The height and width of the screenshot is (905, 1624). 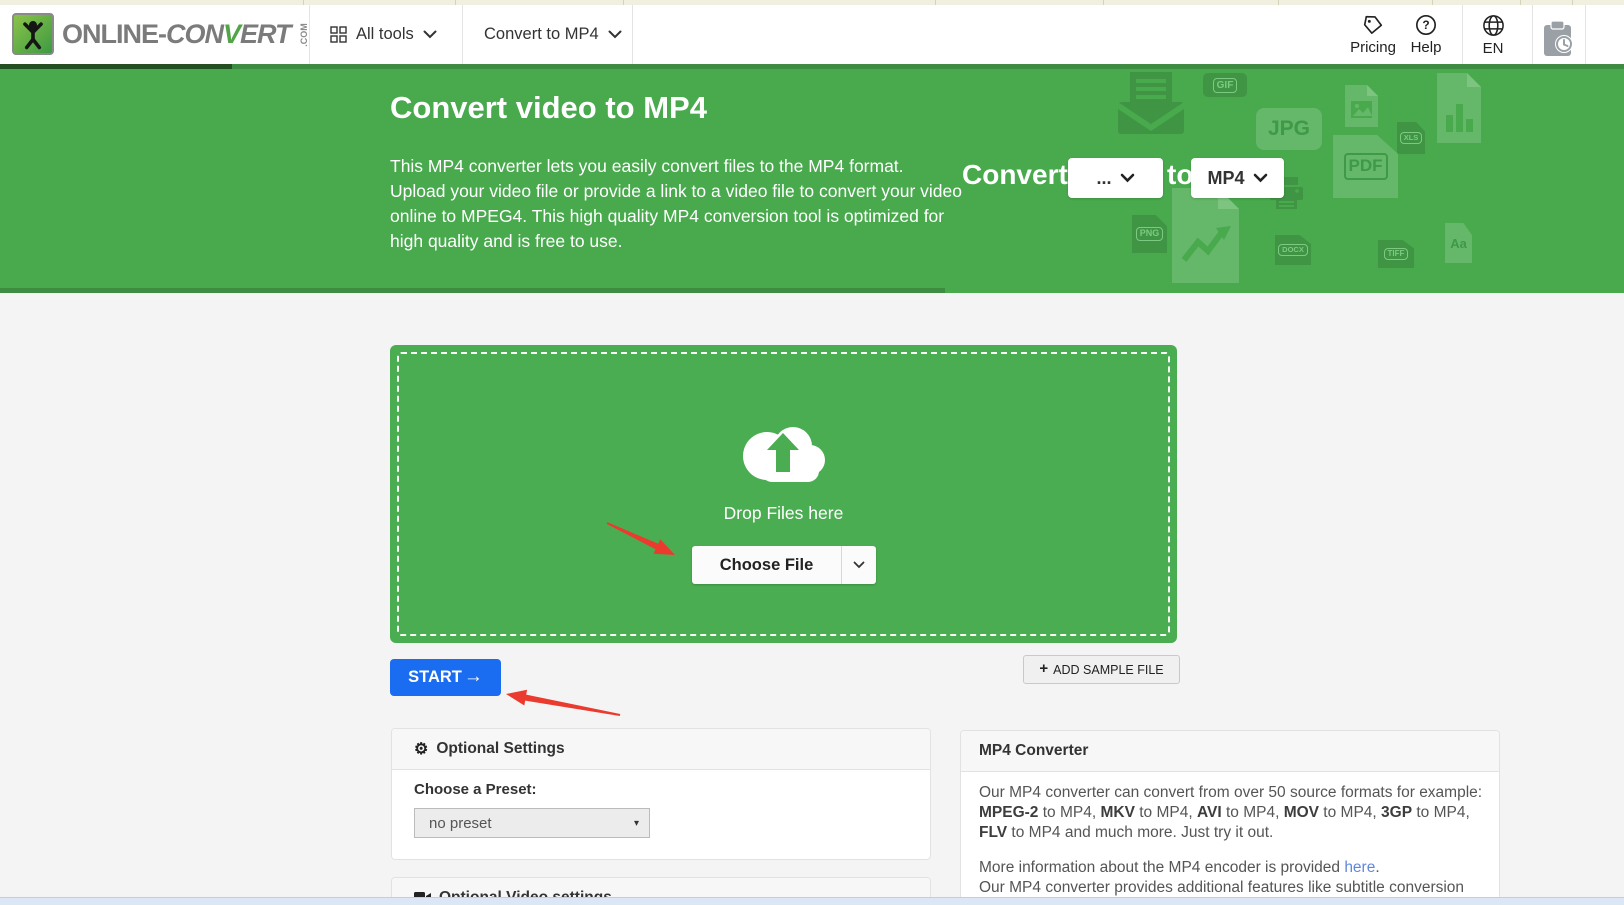 I want to click on convert-word-label: Convert, so click(x=1015, y=174).